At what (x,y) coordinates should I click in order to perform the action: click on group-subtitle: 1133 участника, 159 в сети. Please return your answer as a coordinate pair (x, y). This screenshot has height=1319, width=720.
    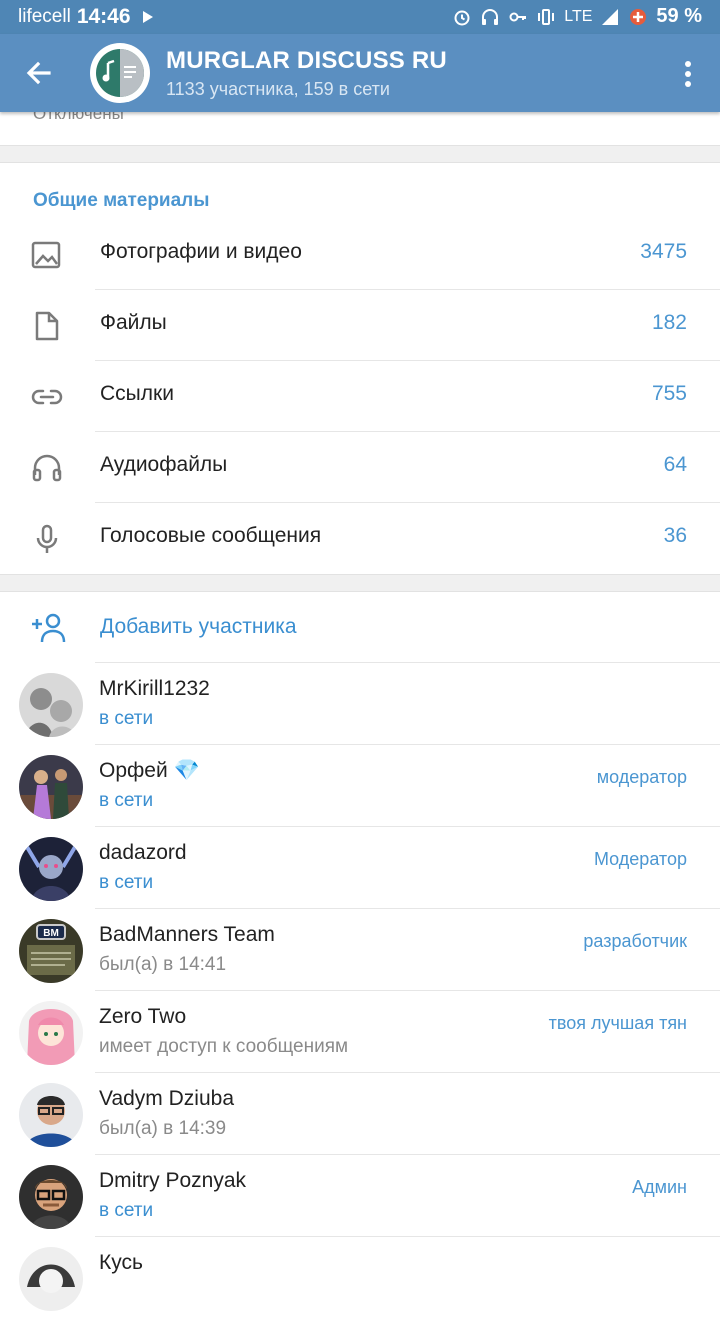
    Looking at the image, I should click on (278, 89).